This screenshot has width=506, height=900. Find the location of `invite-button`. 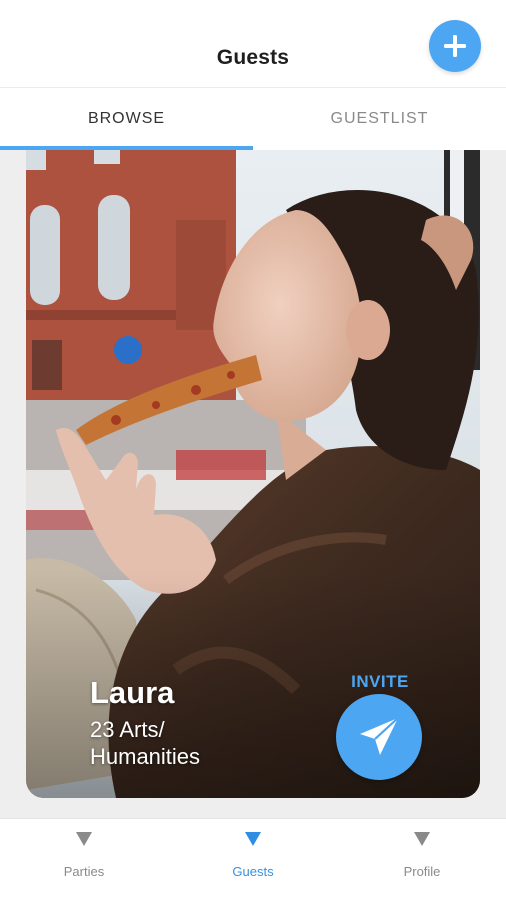

invite-button is located at coordinates (379, 737).